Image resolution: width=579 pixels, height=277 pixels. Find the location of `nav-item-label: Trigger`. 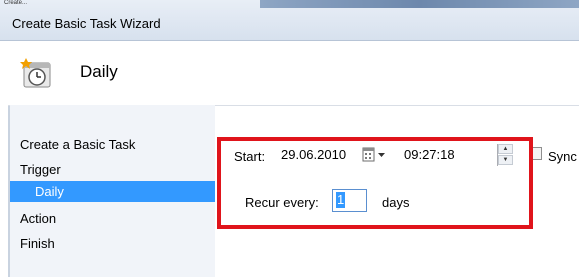

nav-item-label: Trigger is located at coordinates (40, 169).